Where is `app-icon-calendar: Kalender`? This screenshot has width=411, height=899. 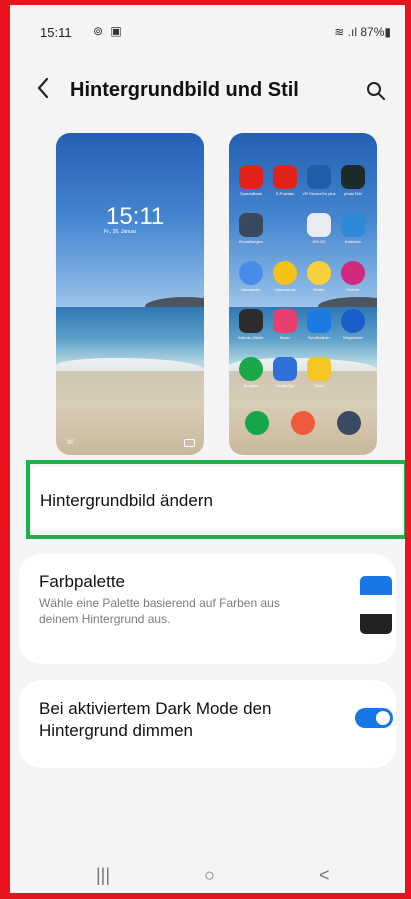 app-icon-calendar: Kalender is located at coordinates (353, 228).